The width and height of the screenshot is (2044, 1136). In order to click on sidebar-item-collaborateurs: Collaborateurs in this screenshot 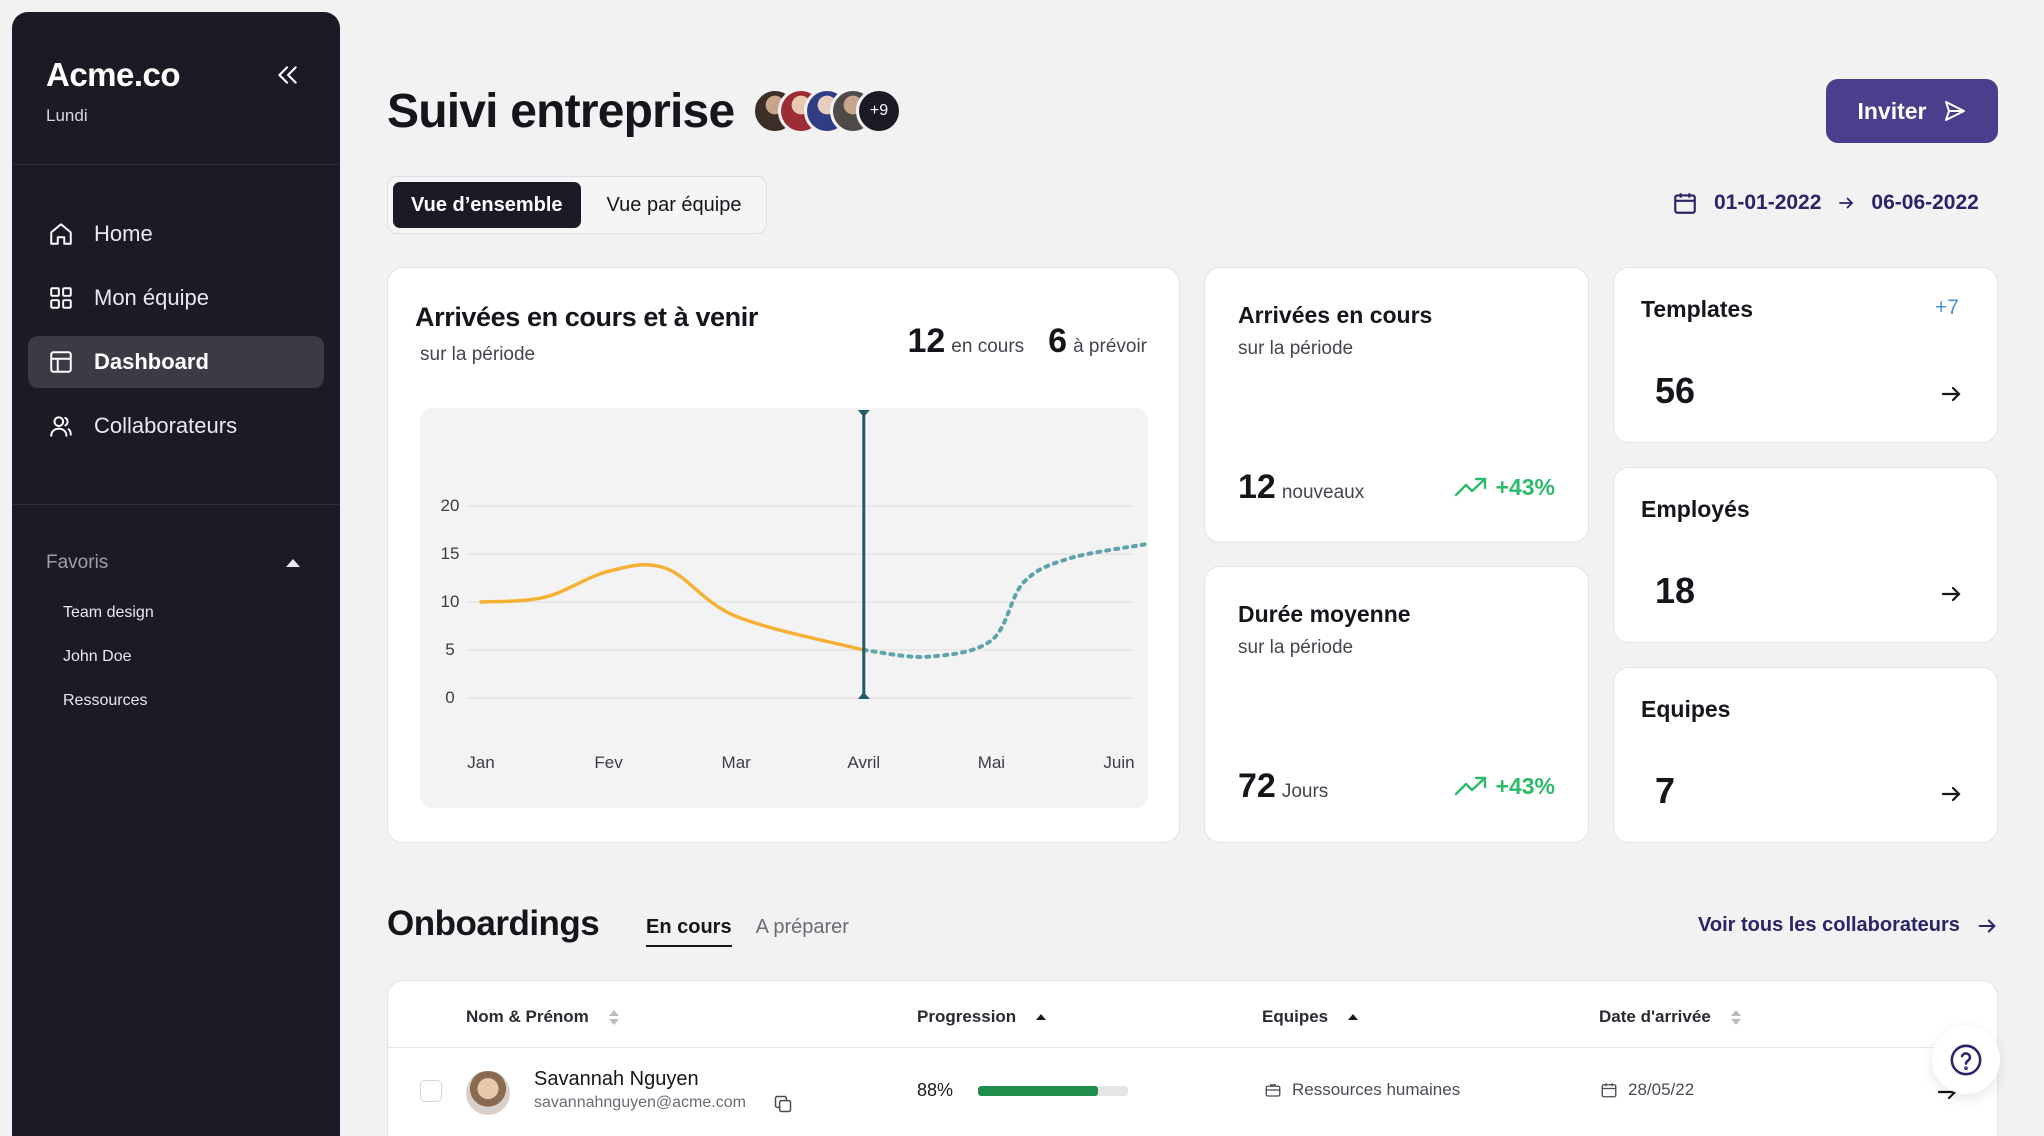, I will do `click(176, 426)`.